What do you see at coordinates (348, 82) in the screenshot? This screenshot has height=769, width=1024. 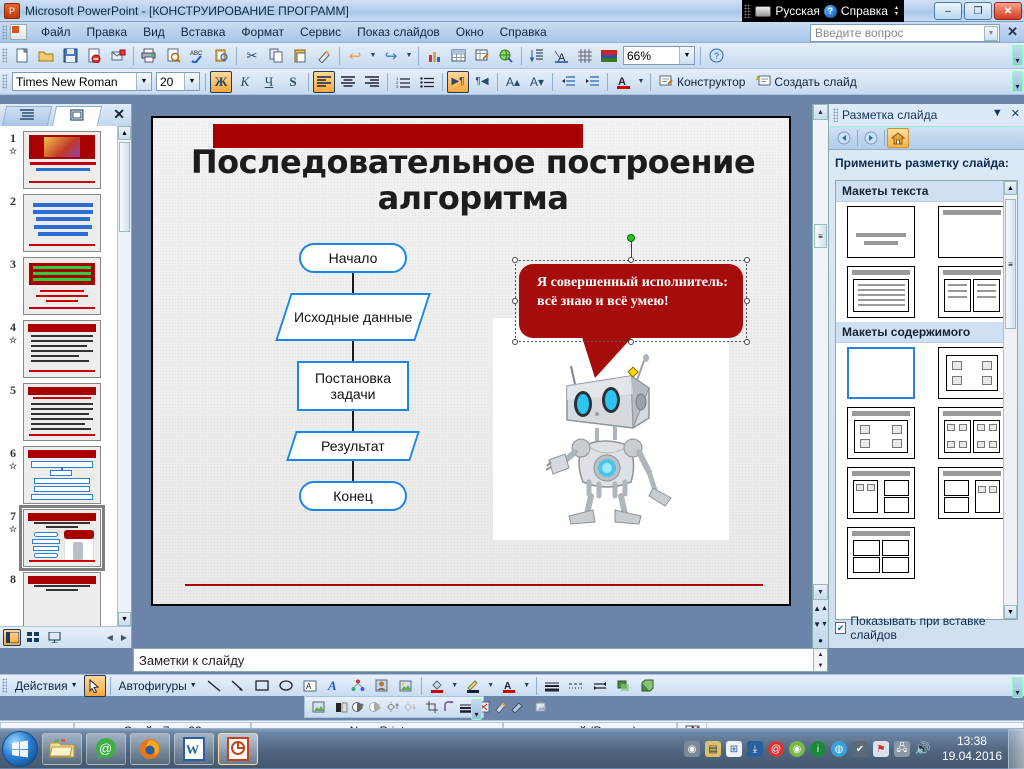 I see `align-center-button` at bounding box center [348, 82].